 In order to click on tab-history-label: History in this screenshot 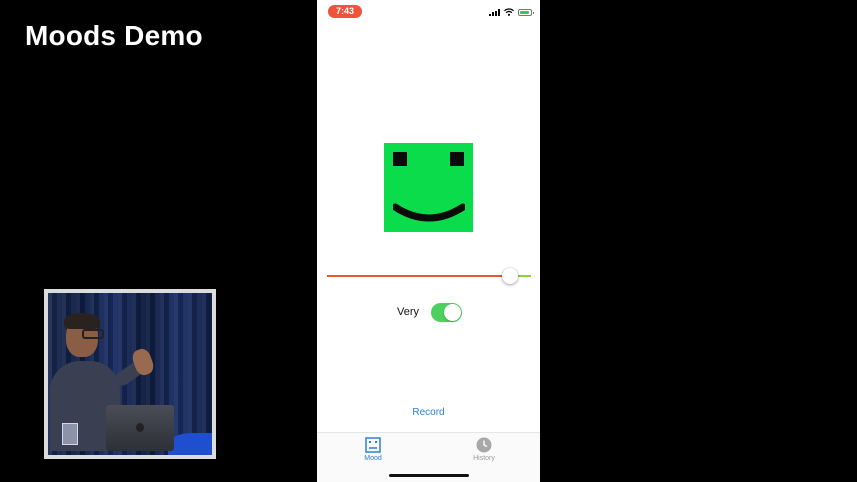, I will do `click(484, 458)`.